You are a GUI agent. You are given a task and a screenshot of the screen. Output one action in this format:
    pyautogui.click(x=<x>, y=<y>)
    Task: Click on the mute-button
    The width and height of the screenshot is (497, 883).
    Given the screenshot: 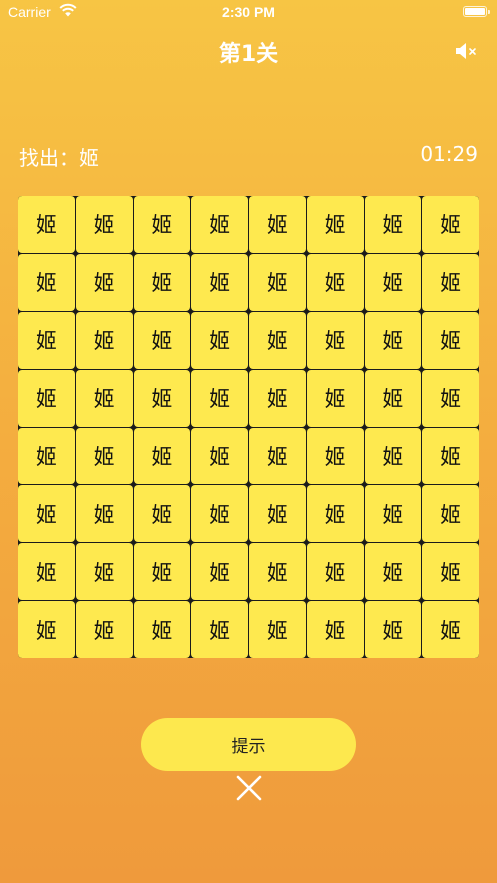 What is the action you would take?
    pyautogui.click(x=466, y=51)
    